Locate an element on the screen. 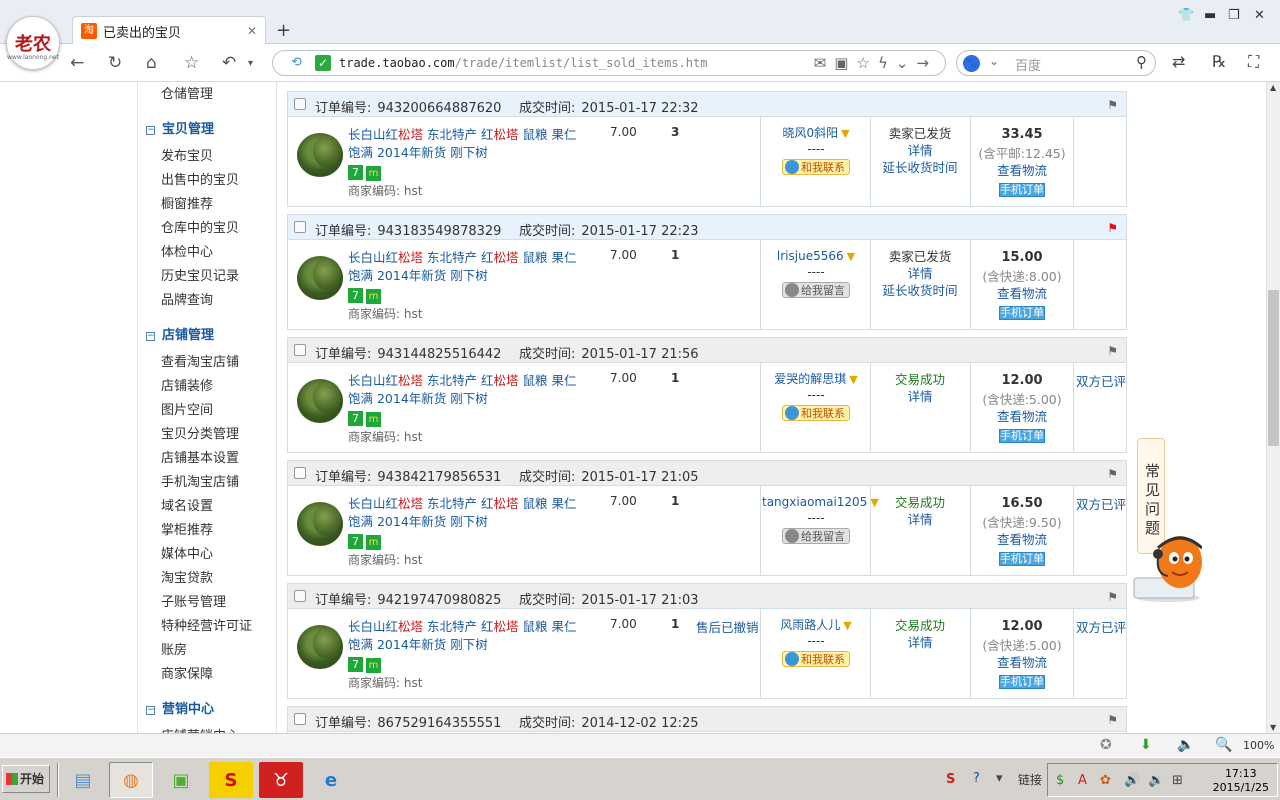 The width and height of the screenshot is (1280, 800). new-tab-icon: + is located at coordinates (283, 30).